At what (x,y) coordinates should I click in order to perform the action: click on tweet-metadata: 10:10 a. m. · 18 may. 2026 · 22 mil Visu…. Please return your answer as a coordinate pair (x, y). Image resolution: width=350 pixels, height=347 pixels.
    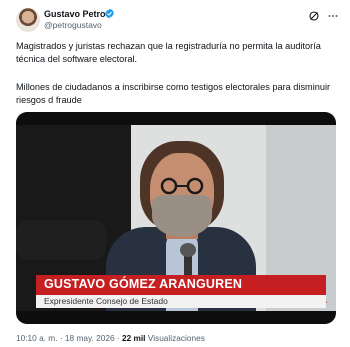
    Looking at the image, I should click on (110, 338).